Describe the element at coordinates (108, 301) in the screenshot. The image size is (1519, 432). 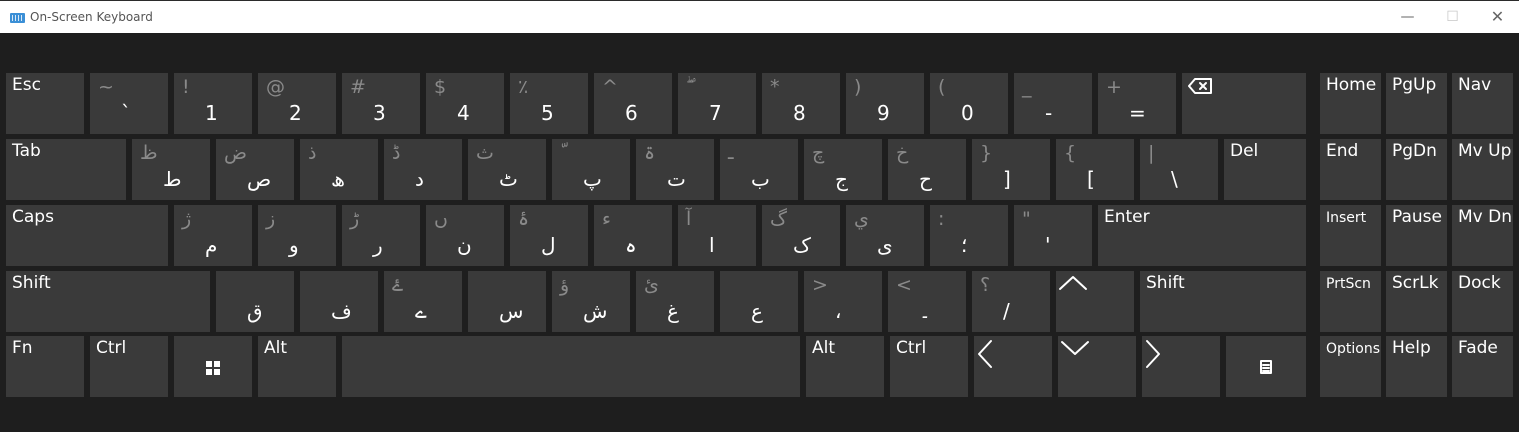
I see `key-lshift: Shift` at that location.